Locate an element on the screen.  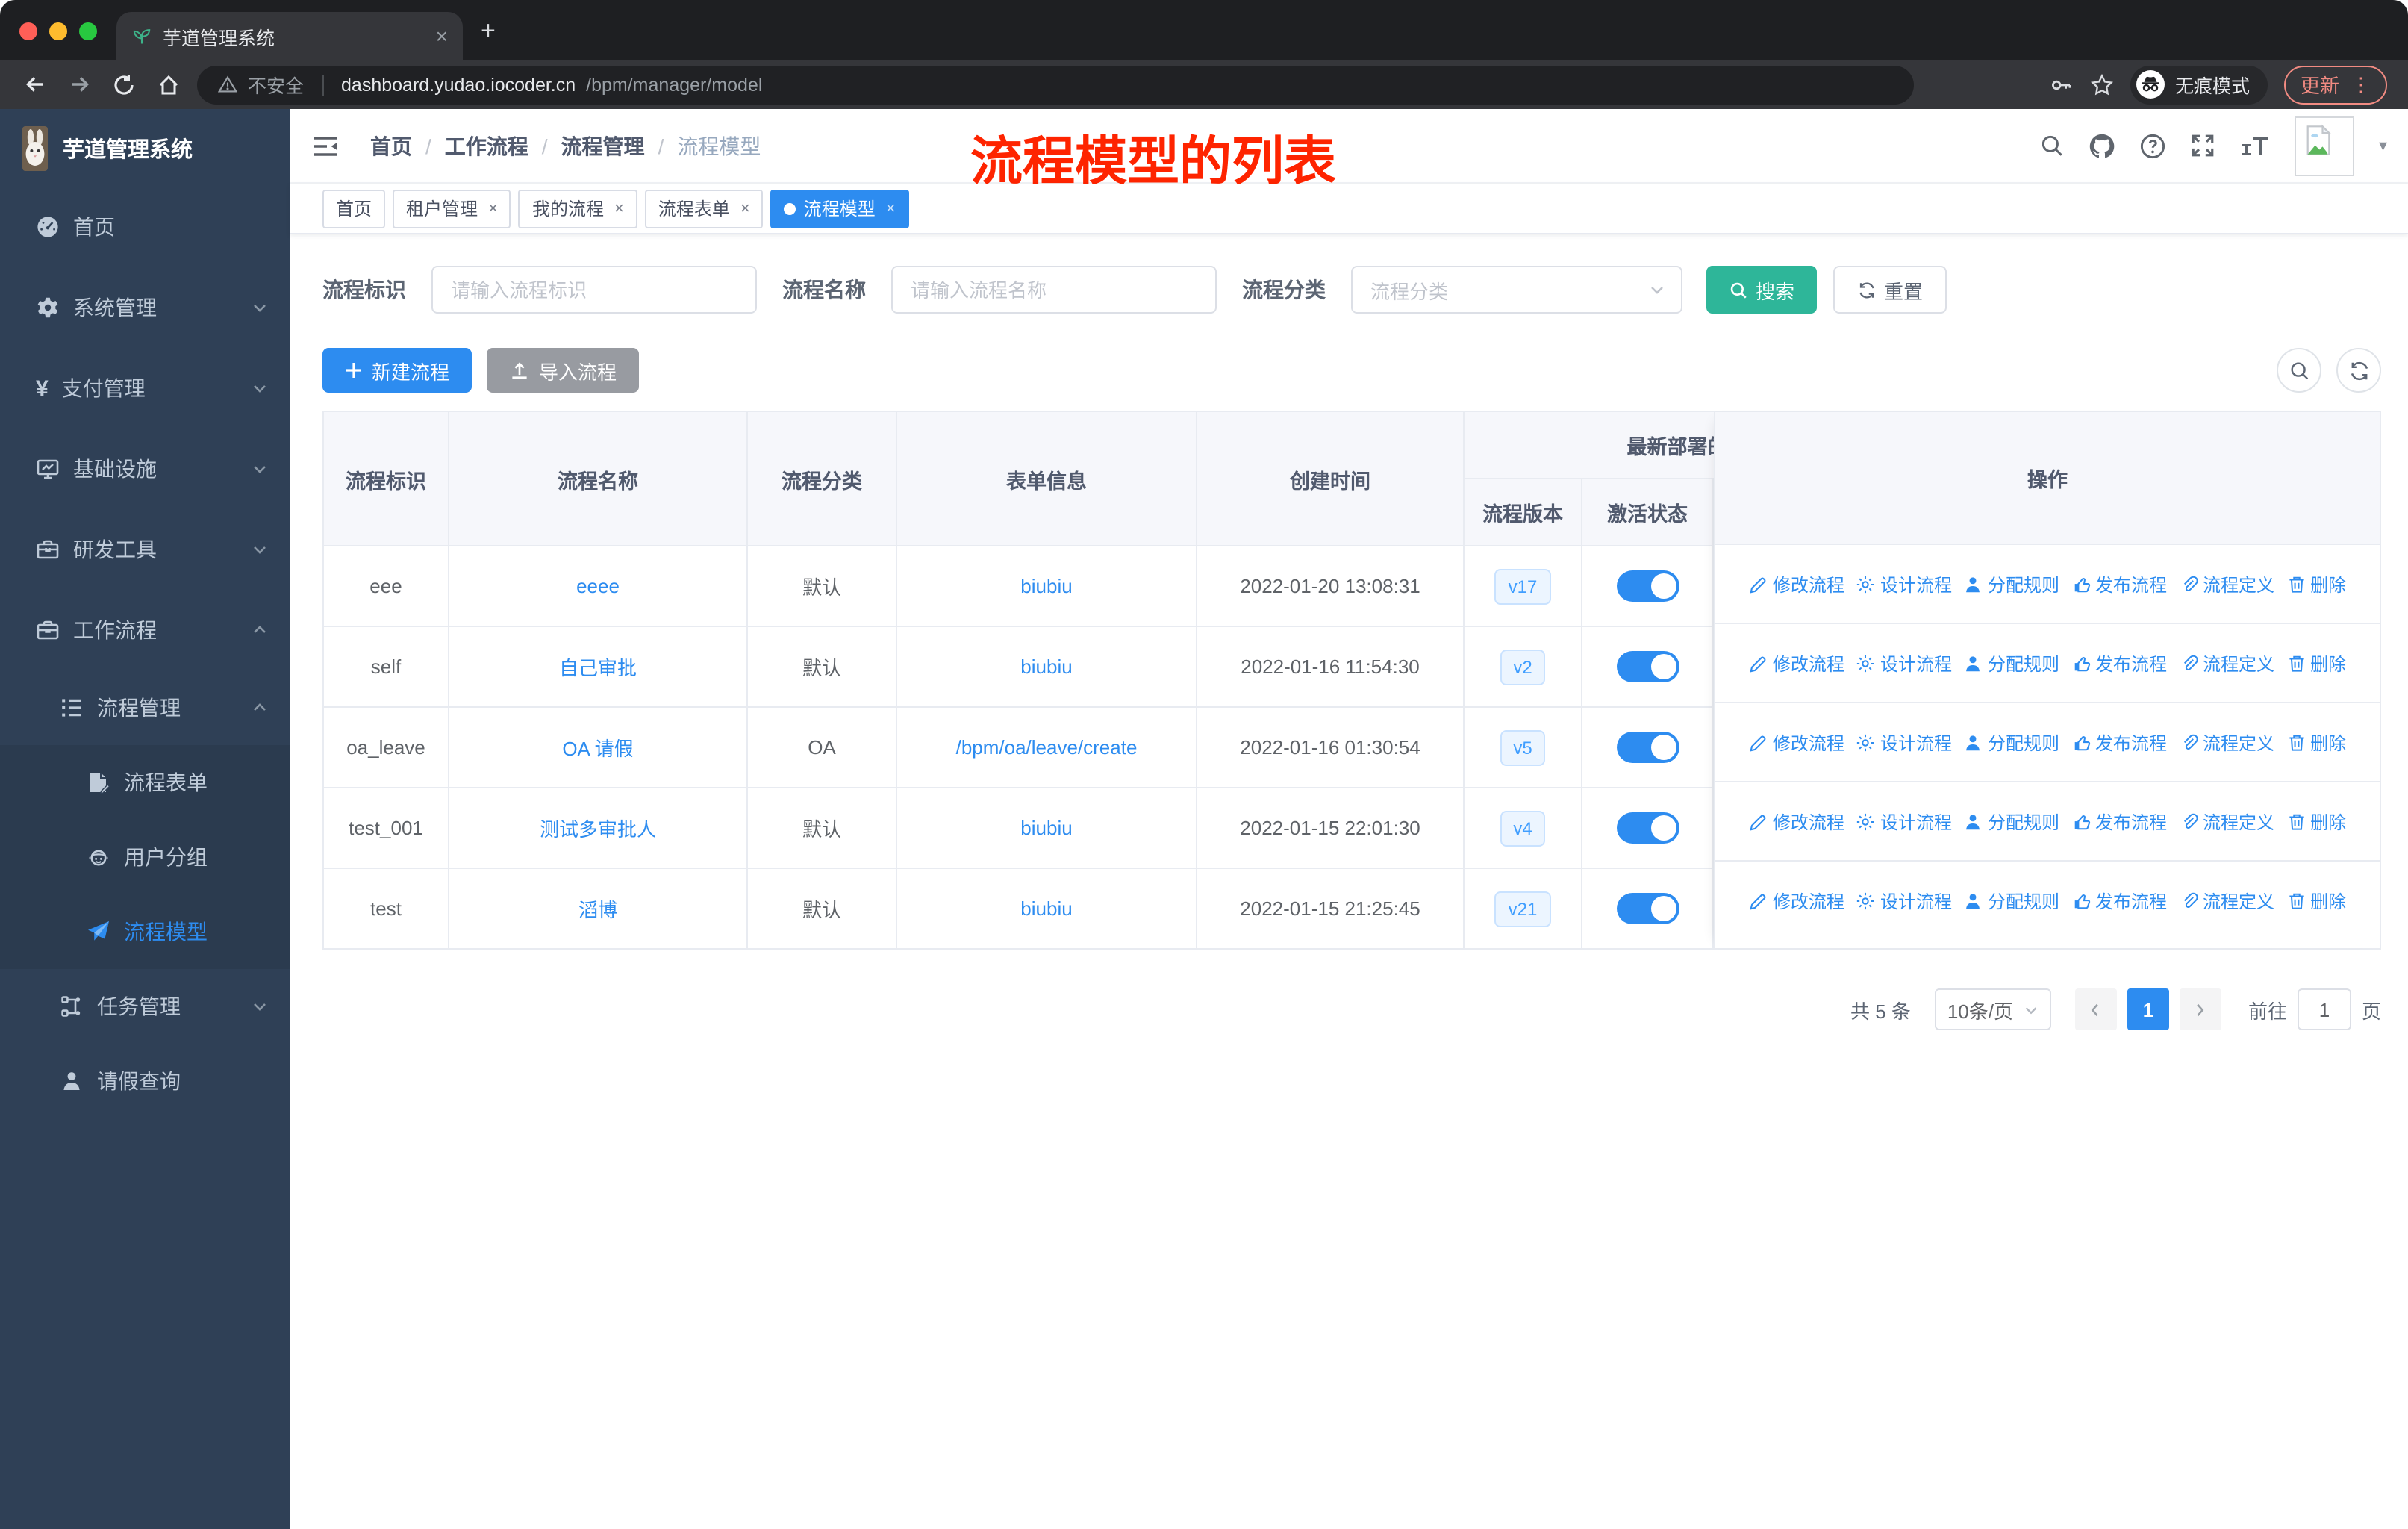
process-category-select: 流程分类 is located at coordinates (1516, 290).